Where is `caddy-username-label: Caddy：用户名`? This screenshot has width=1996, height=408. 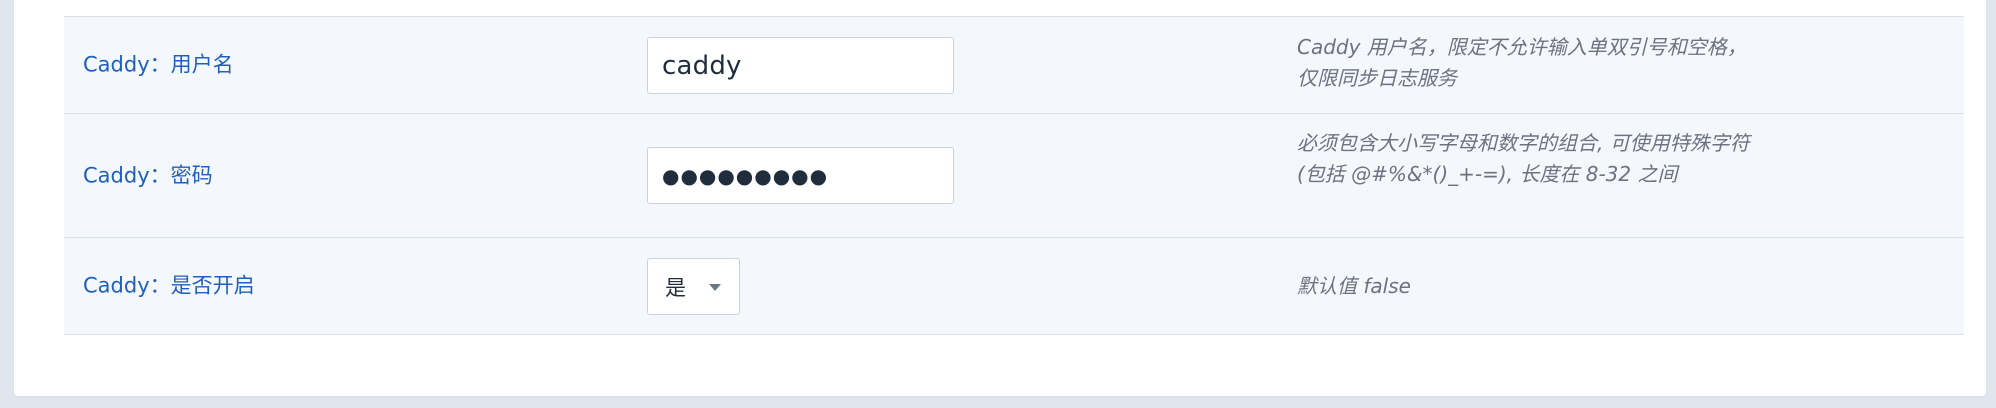 caddy-username-label: Caddy：用户名 is located at coordinates (158, 64).